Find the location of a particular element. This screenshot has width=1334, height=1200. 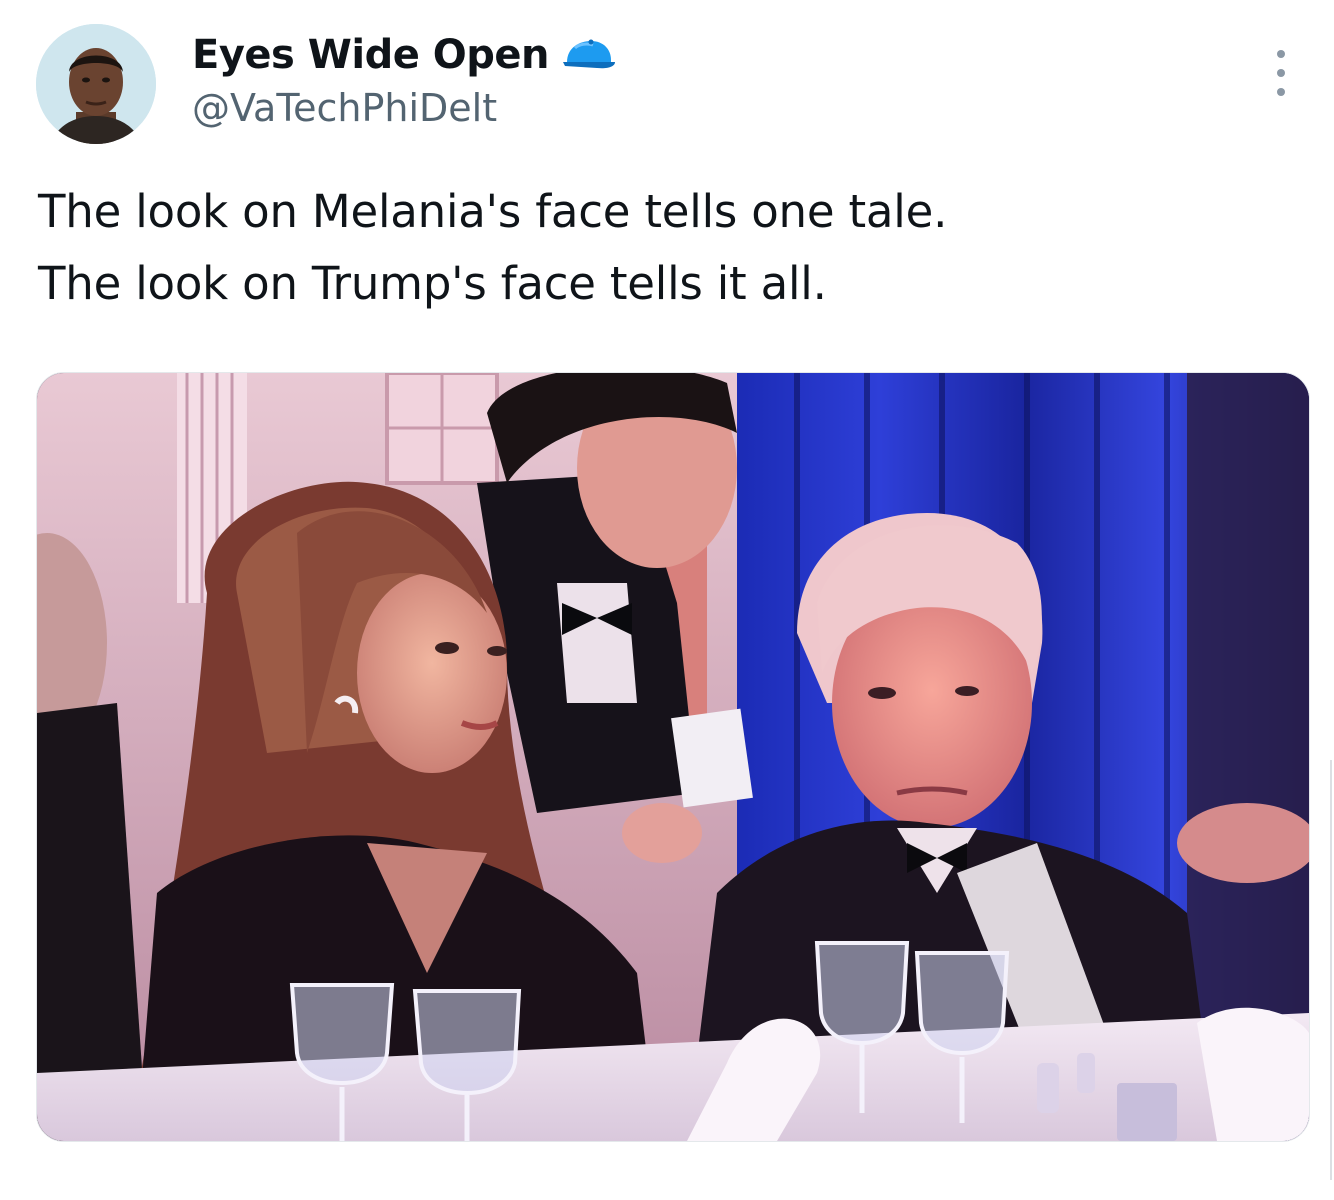

name-row: Eyes Wide Open is located at coordinates (404, 55).